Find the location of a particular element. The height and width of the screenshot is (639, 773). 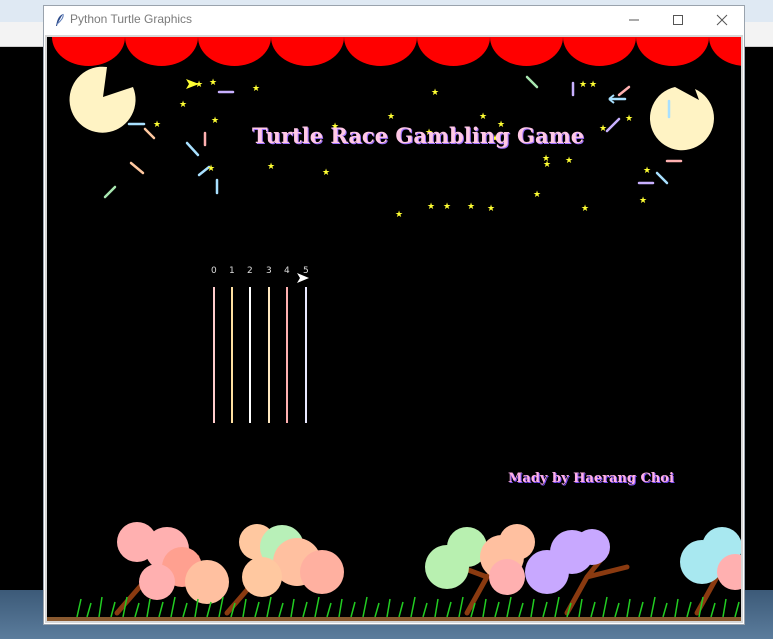

grass is located at coordinates (408, 607).